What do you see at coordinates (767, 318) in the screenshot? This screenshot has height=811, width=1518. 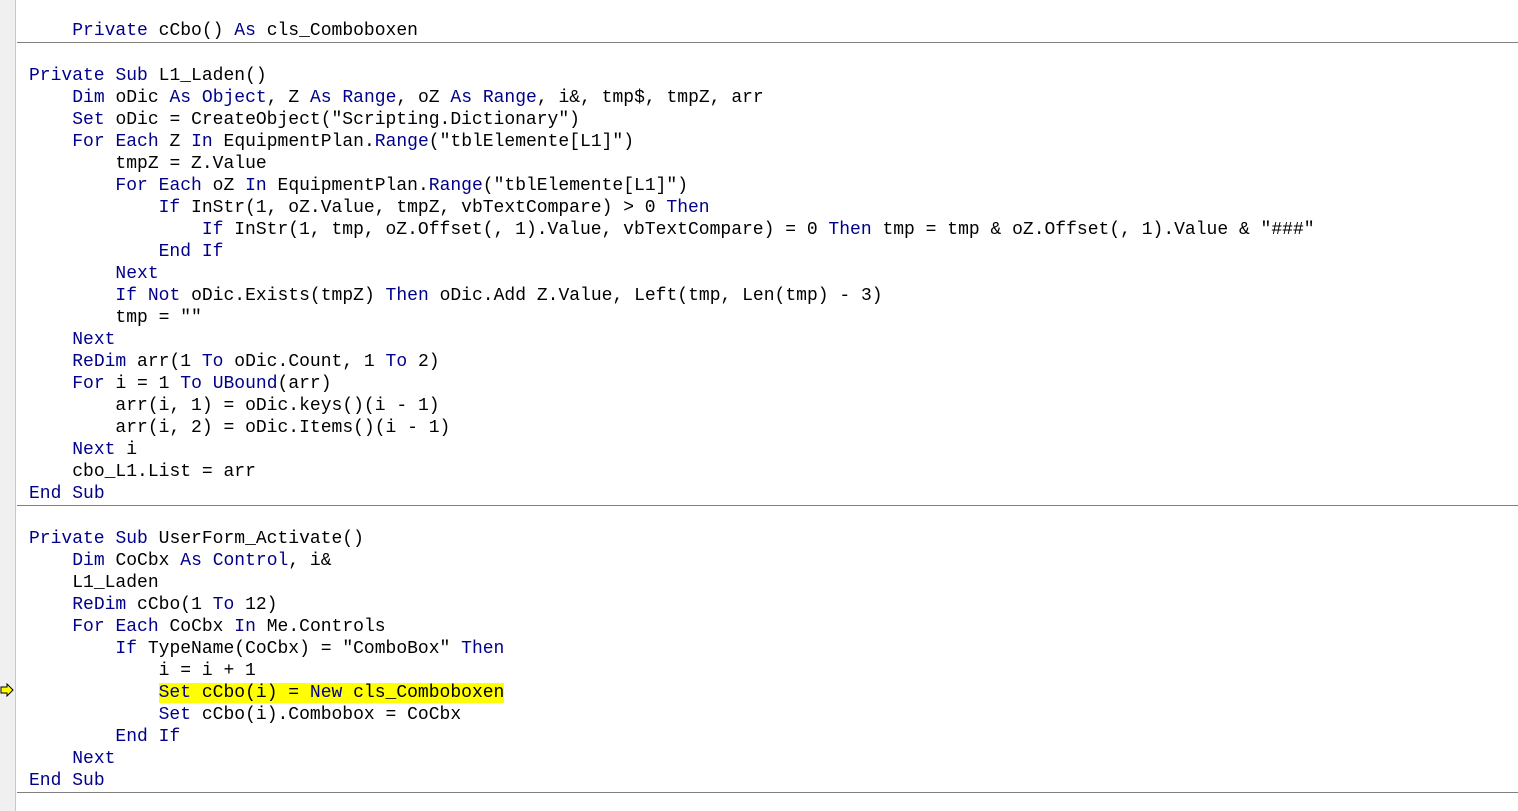 I see `code-line: tmp = ""` at bounding box center [767, 318].